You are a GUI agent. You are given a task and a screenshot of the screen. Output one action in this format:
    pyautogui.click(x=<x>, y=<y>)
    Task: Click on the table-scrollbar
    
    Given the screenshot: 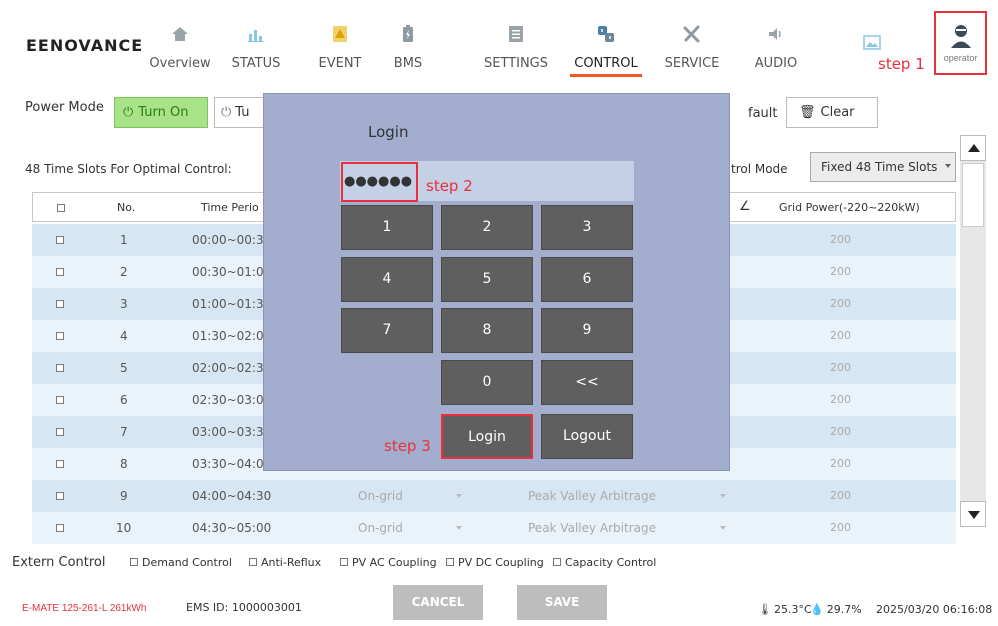 What is the action you would take?
    pyautogui.click(x=973, y=331)
    